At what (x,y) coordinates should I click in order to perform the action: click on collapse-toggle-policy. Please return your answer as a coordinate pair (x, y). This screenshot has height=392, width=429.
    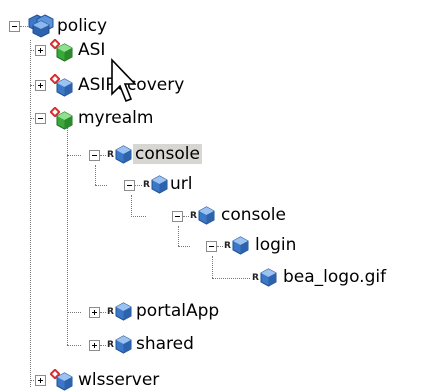
    Looking at the image, I should click on (14, 26).